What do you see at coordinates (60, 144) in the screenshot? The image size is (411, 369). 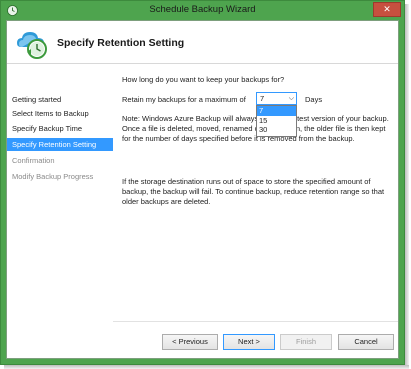 I see `nav-step-retention-setting: Specify Retention Setting` at bounding box center [60, 144].